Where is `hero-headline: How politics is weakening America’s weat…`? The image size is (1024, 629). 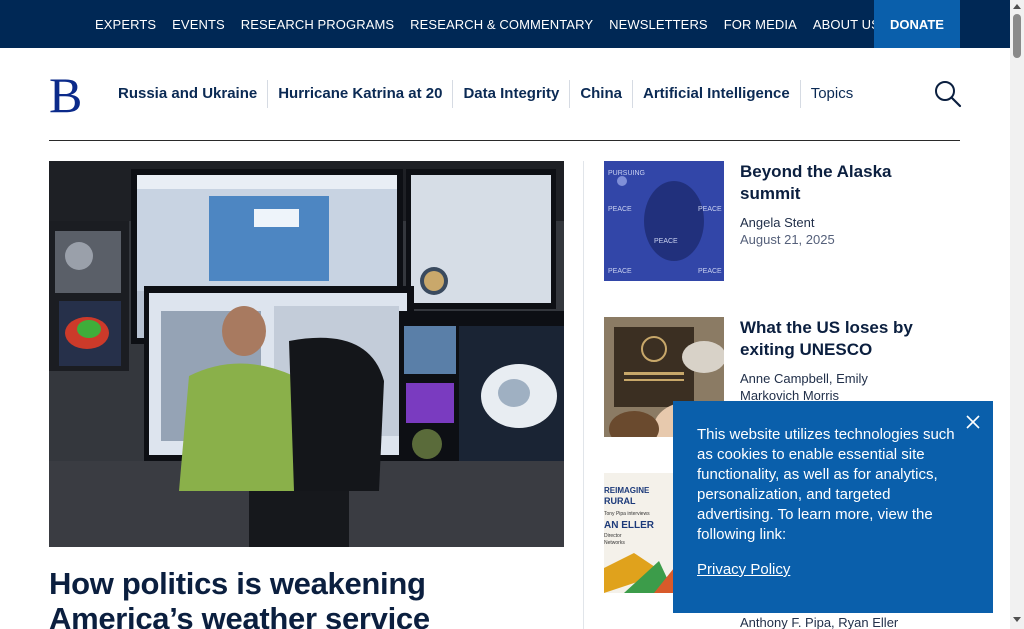
hero-headline: How politics is weakening America’s weat… is located at coordinates (309, 597).